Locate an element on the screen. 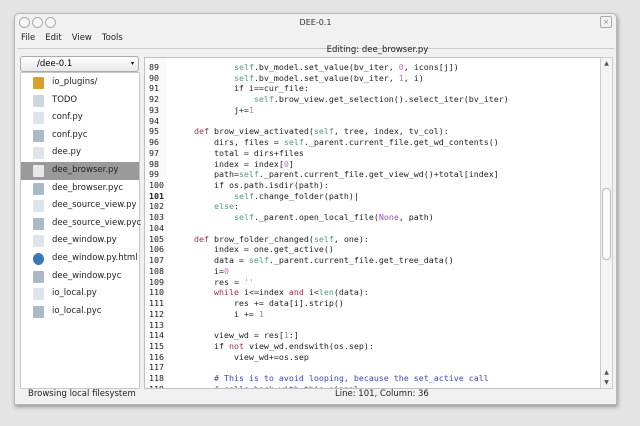 This screenshot has height=426, width=640. file-list-item: dee_source_view.pyc is located at coordinates (81, 224).